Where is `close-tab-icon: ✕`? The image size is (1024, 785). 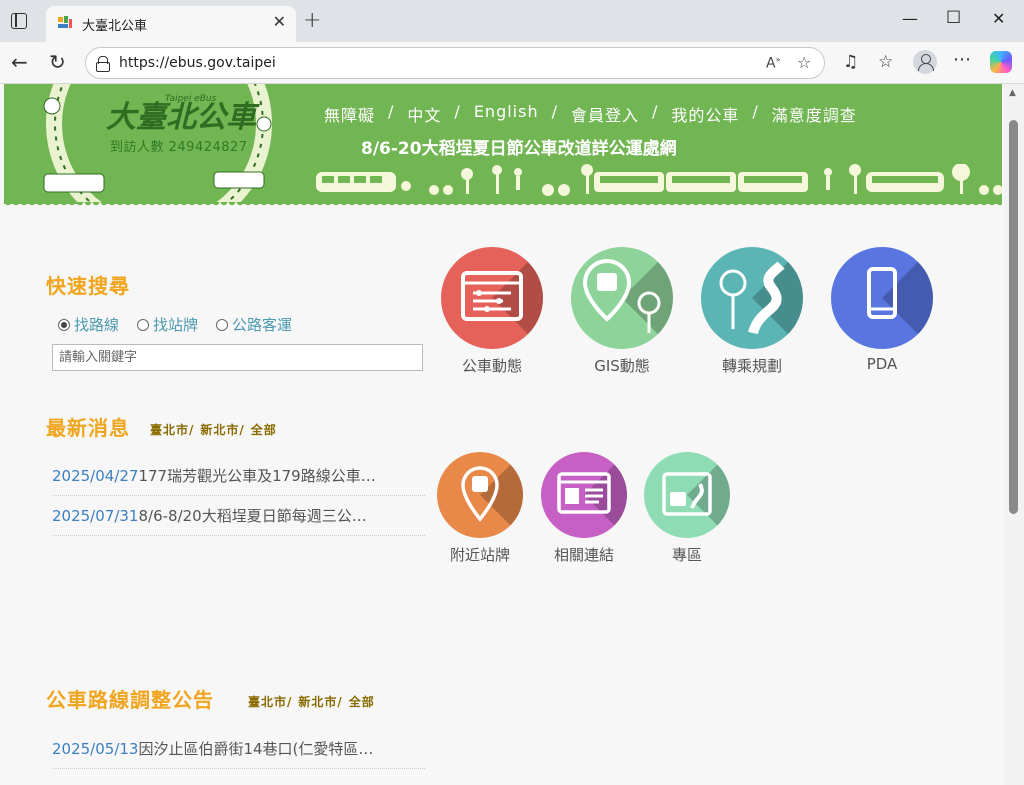 close-tab-icon: ✕ is located at coordinates (279, 21).